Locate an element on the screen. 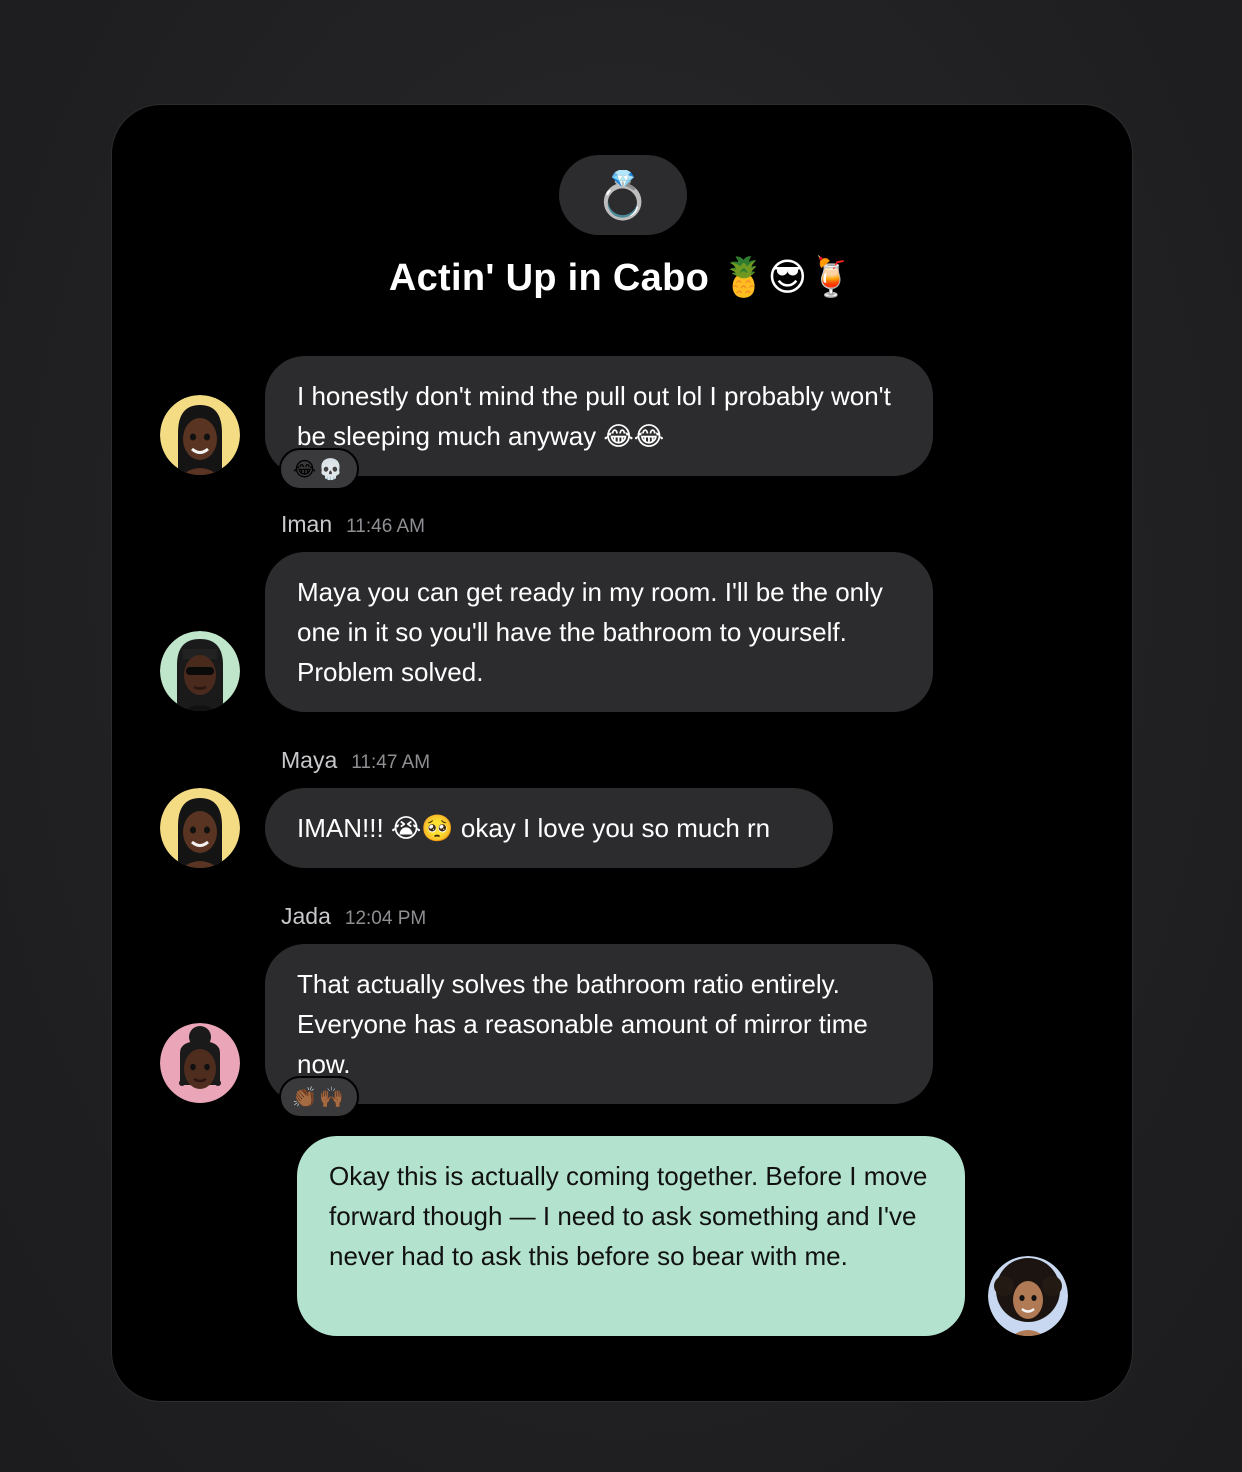 The height and width of the screenshot is (1472, 1242). self-avatar is located at coordinates (1028, 1296).